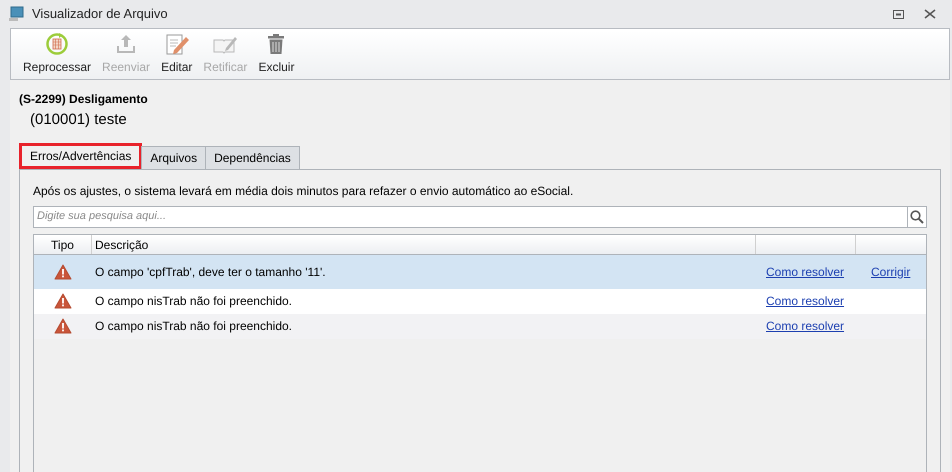 Image resolution: width=952 pixels, height=472 pixels. I want to click on notice-text: Após os ajustes, o sistema levará em média dois minutos para refazer o envio automático ao eSocial., so click(303, 191).